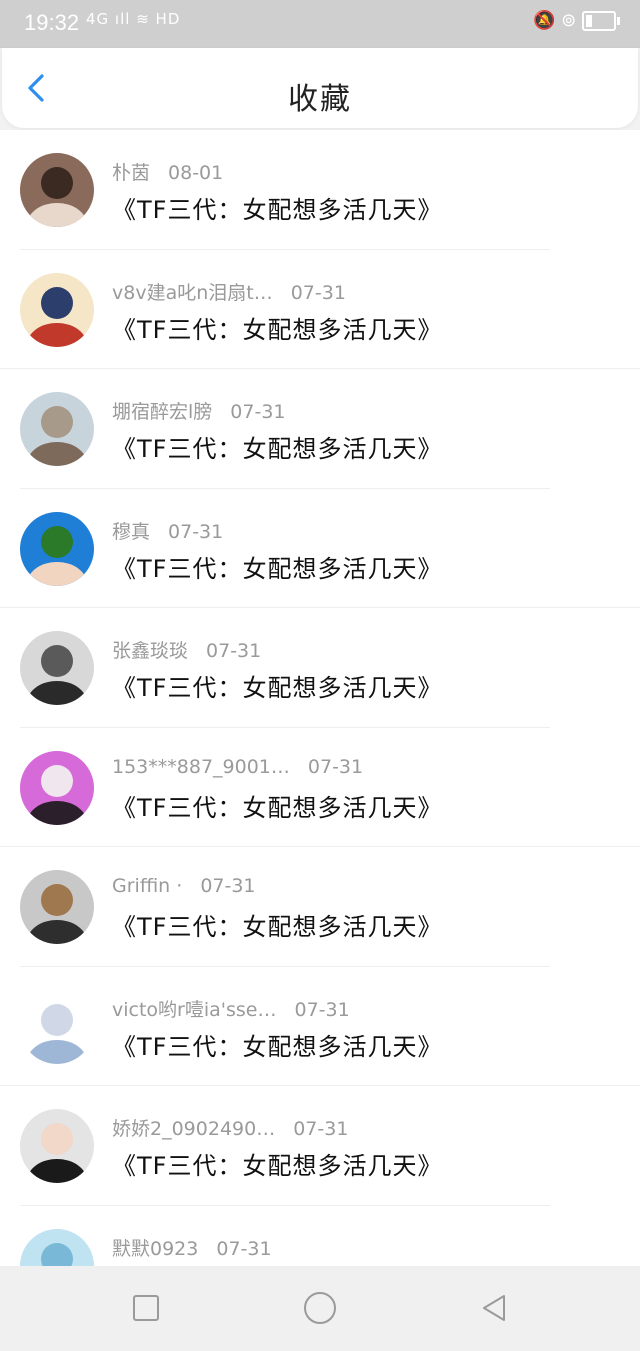  I want to click on user-name: 默默0923, so click(155, 1249).